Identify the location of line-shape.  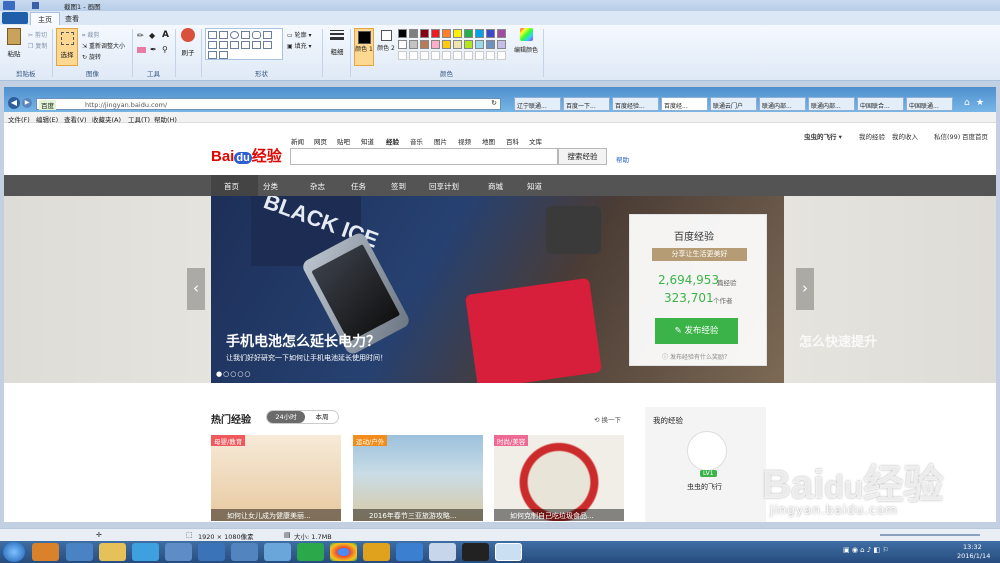
(212, 35).